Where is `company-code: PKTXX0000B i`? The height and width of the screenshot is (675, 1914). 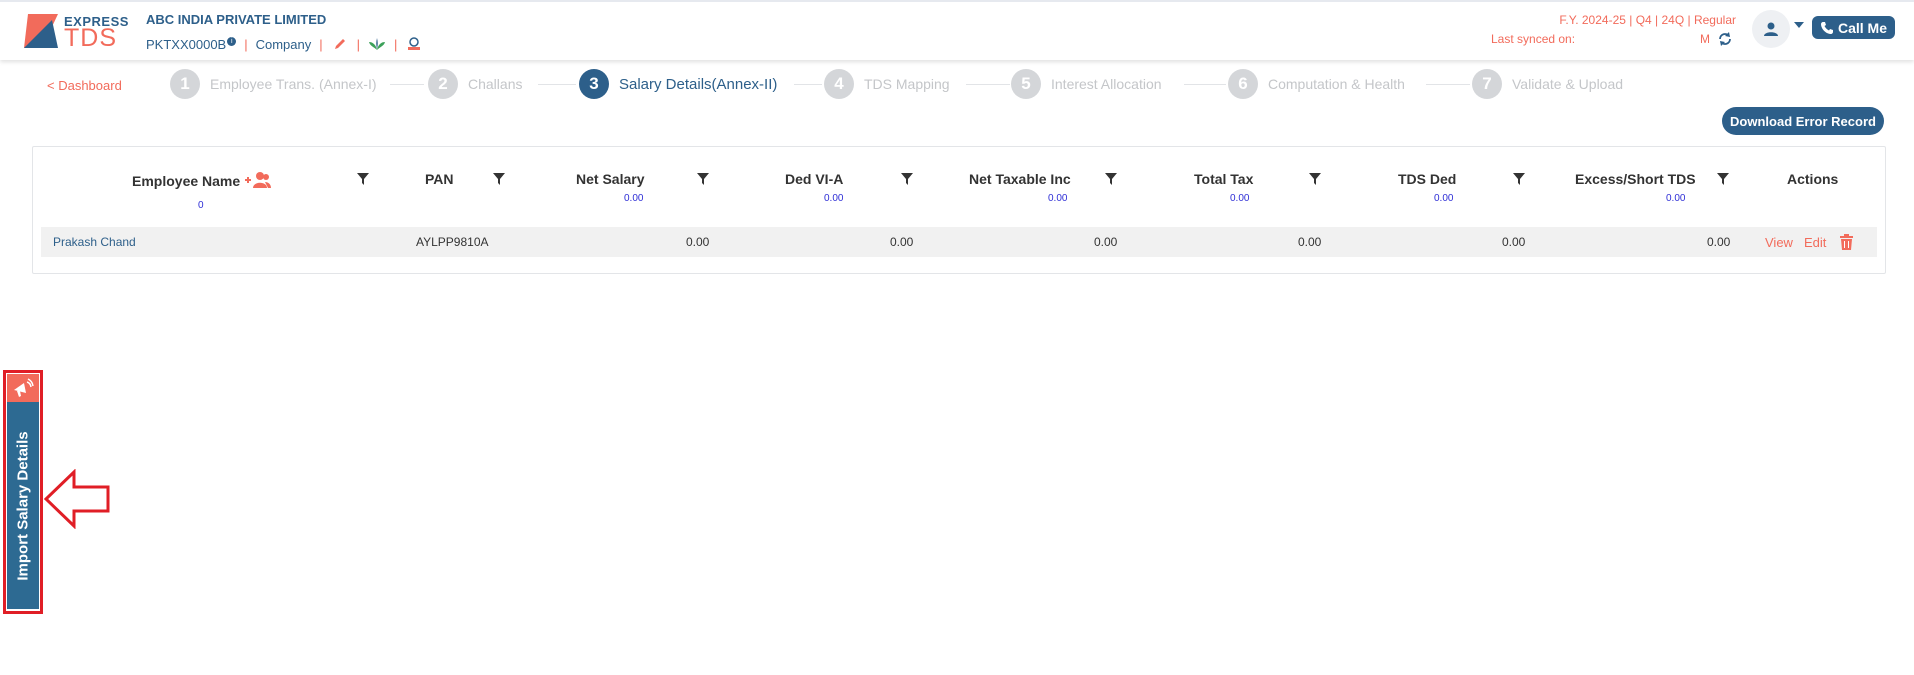 company-code: PKTXX0000B i is located at coordinates (191, 44).